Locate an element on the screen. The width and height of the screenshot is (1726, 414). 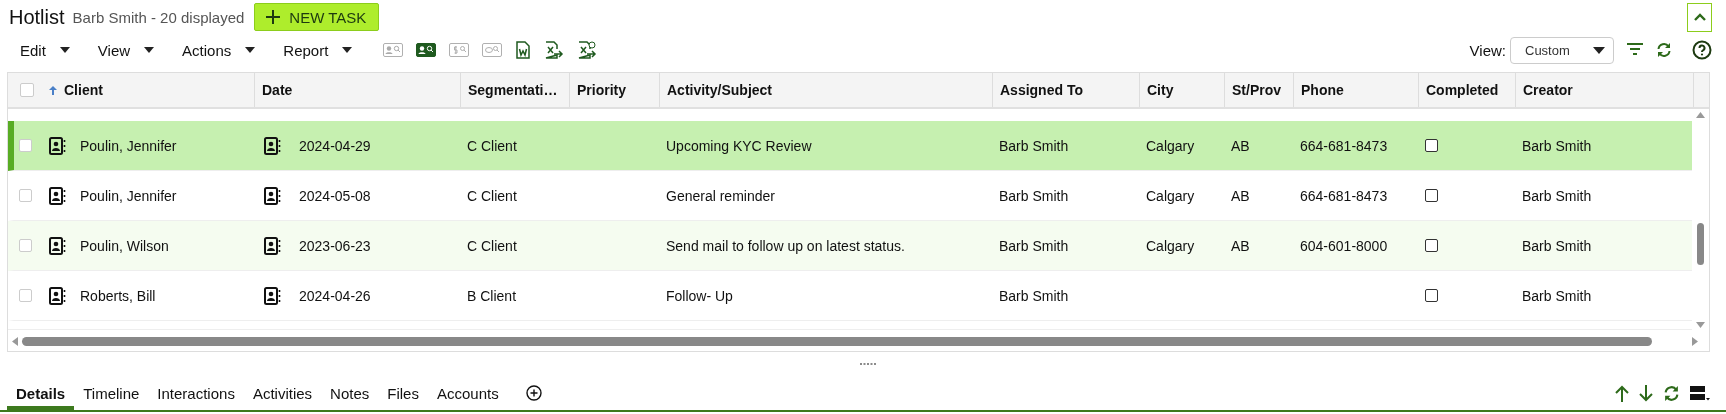
column-header: Priority is located at coordinates (615, 90).